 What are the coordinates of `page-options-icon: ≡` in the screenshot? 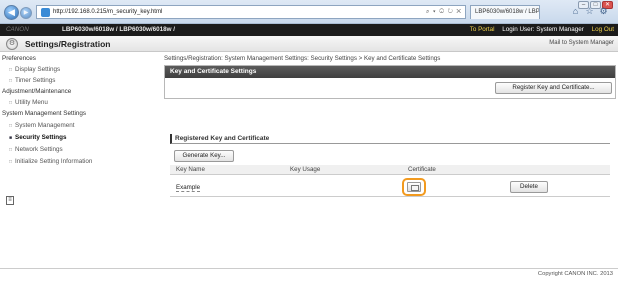 It's located at (10, 200).